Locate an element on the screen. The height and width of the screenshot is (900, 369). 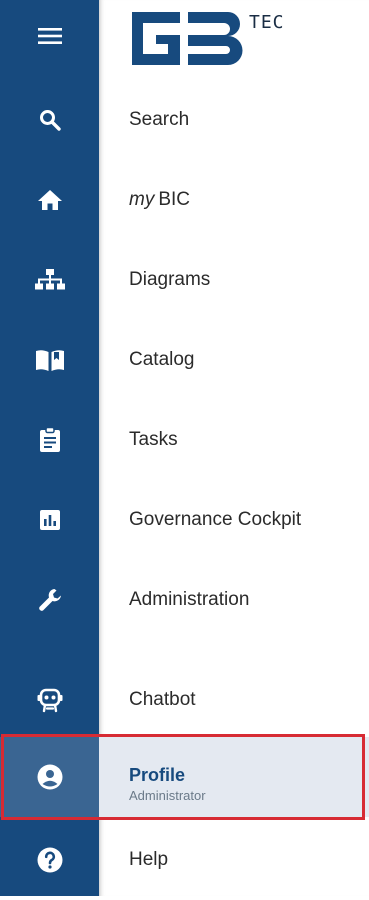
sidebar-item-label: Chatbot is located at coordinates (162, 699).